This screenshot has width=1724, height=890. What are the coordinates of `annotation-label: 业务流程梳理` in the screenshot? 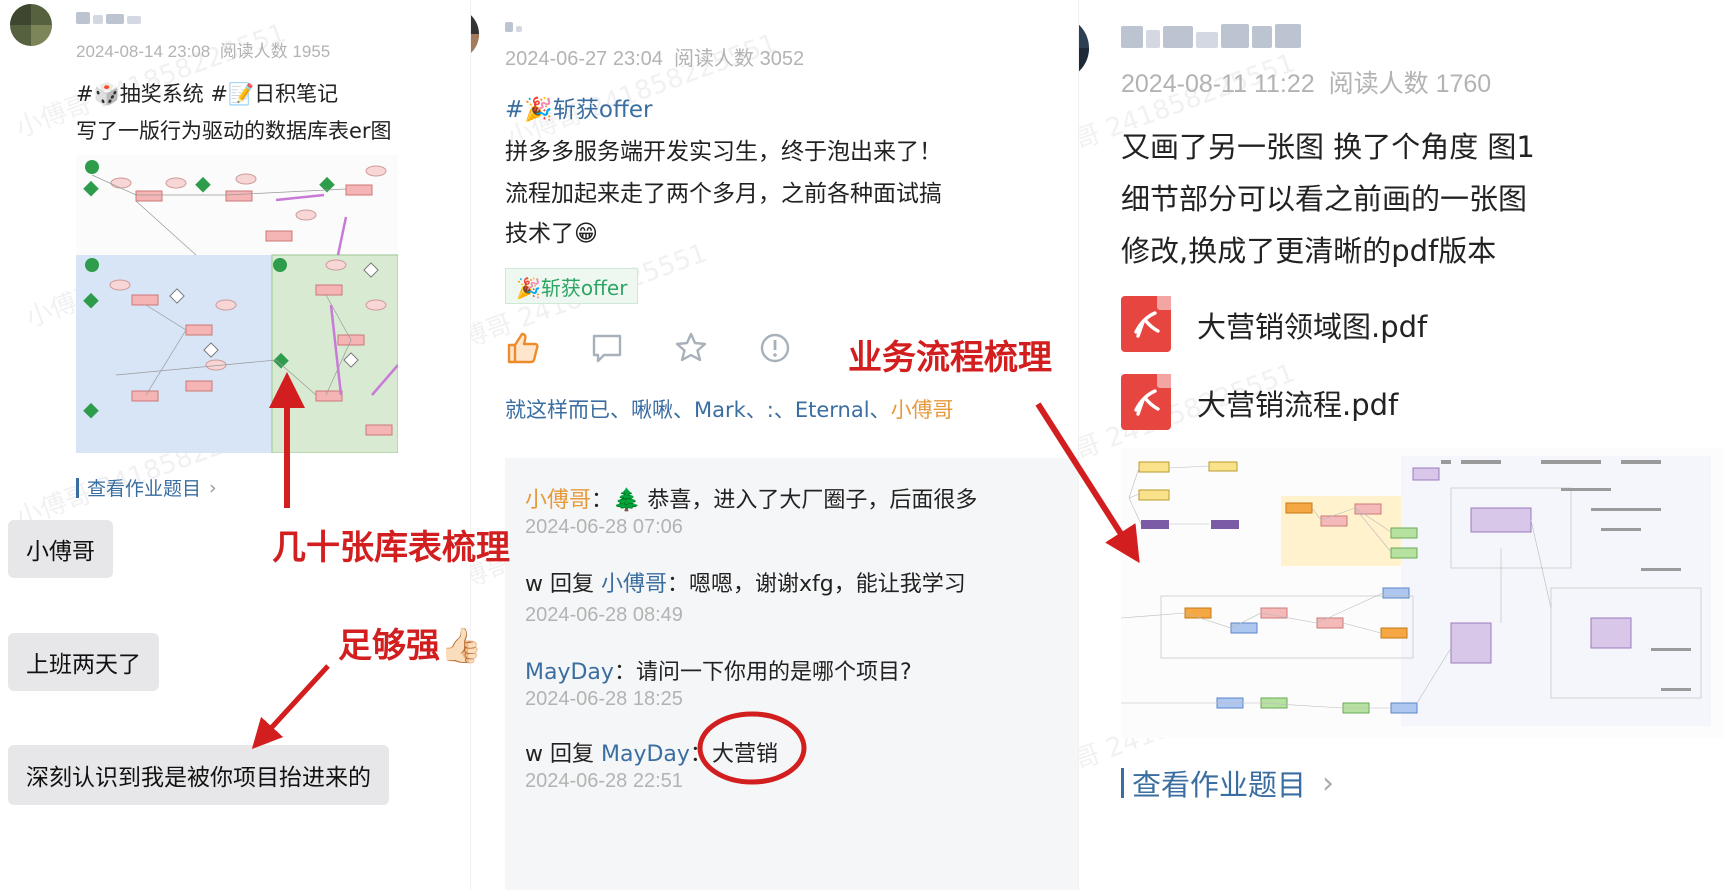 It's located at (950, 358).